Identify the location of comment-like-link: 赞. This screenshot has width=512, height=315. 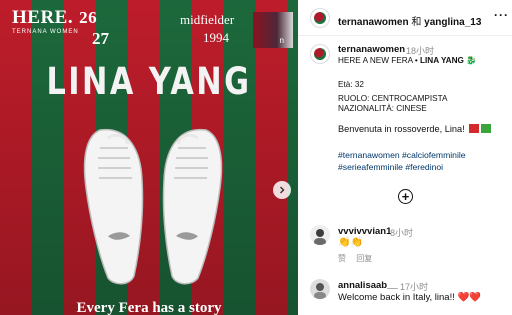
(342, 258).